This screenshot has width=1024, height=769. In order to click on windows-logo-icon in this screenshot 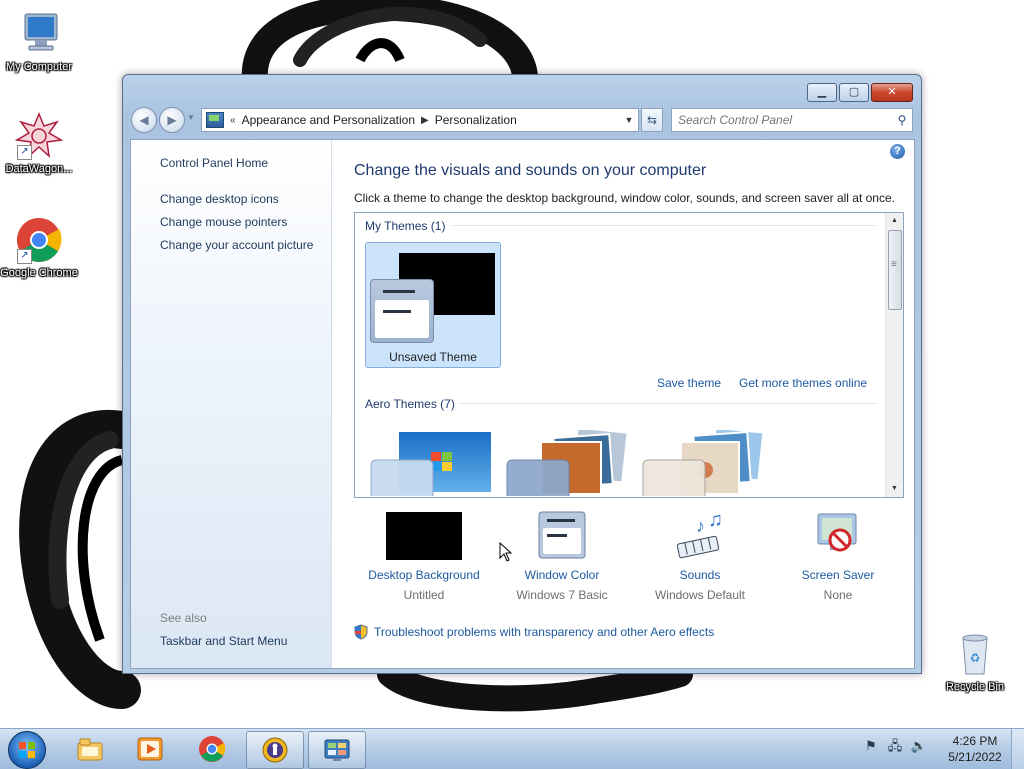, I will do `click(27, 750)`.